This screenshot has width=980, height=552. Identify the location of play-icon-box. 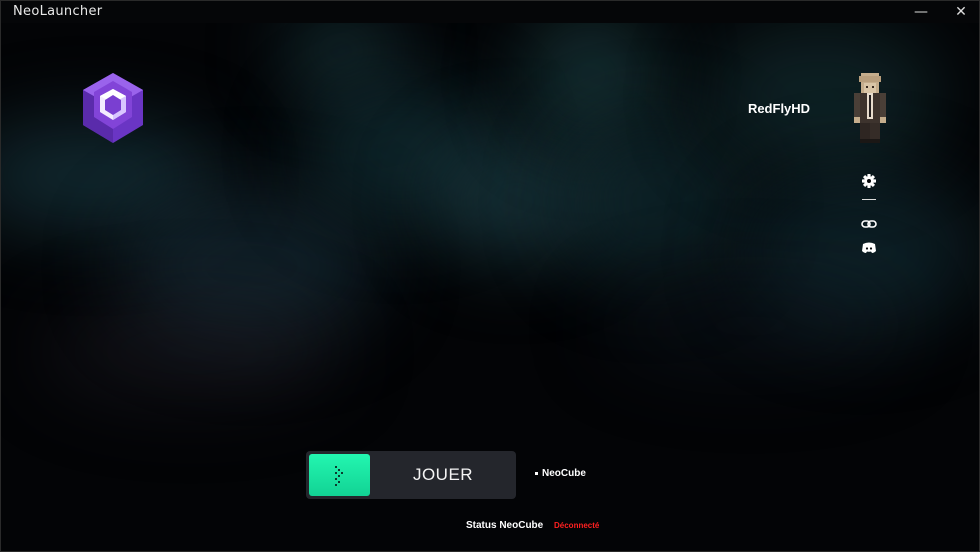
(339, 475).